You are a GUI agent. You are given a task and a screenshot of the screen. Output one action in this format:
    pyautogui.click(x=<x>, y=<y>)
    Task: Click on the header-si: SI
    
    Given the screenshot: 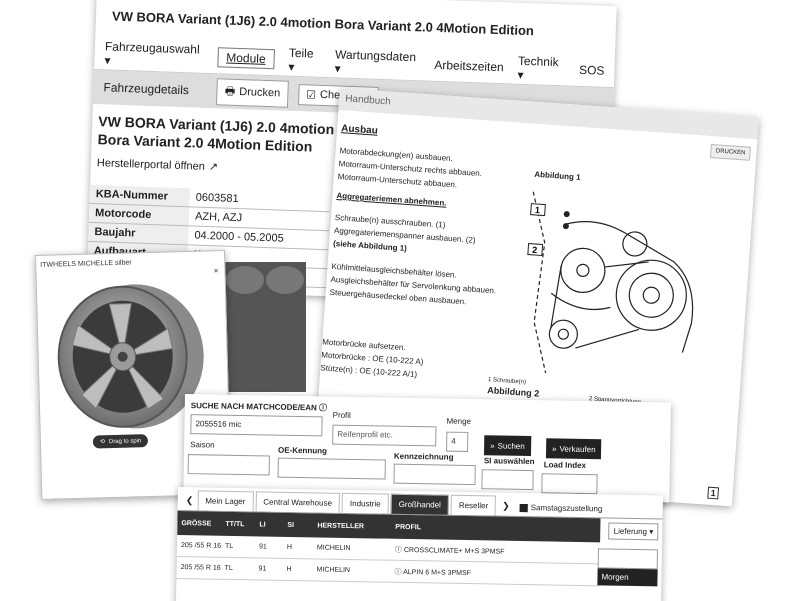 What is the action you would take?
    pyautogui.click(x=291, y=525)
    